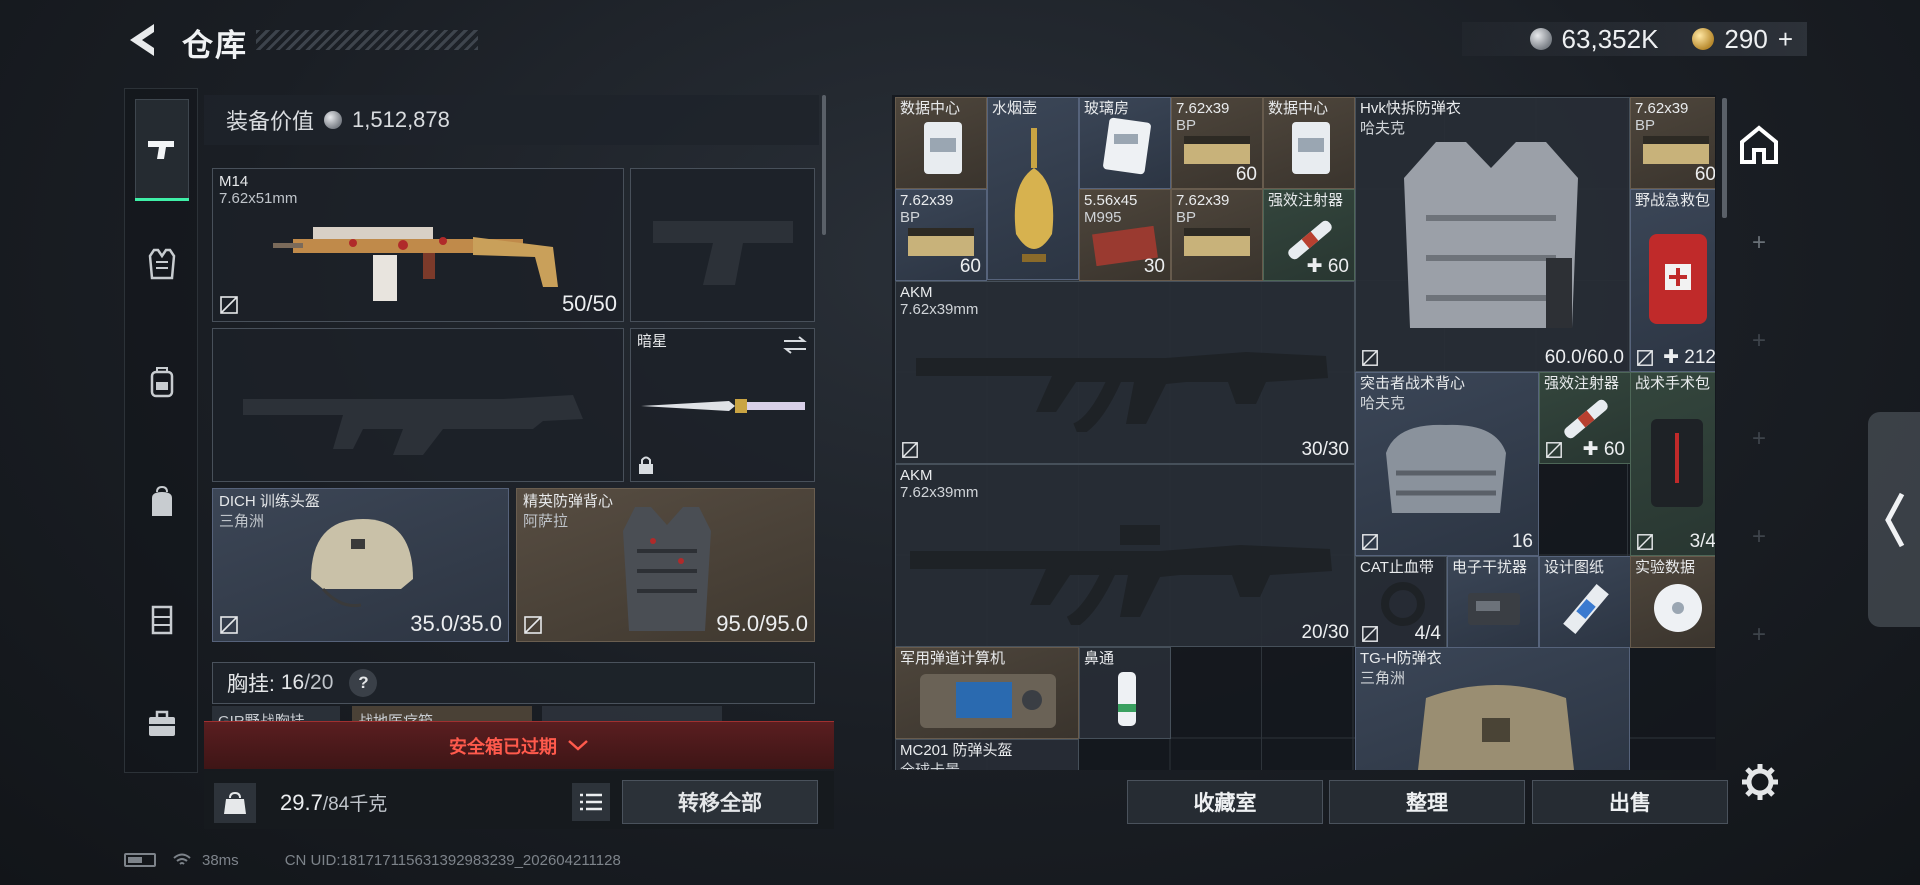  I want to click on rail-tab-armor, so click(162, 264).